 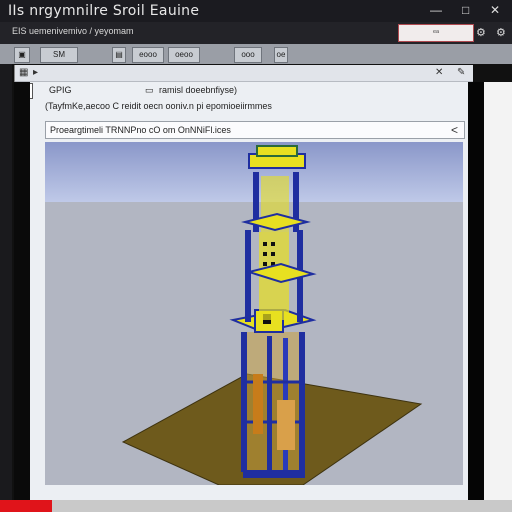 What do you see at coordinates (26, 506) in the screenshot?
I see `progress-indicator` at bounding box center [26, 506].